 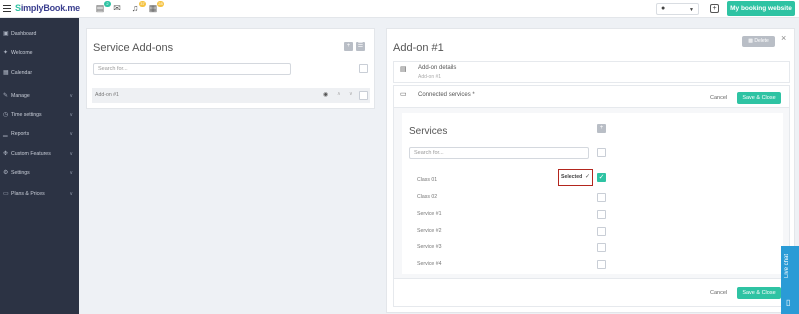 I want to click on section-subtitle: Add-on #1, so click(x=430, y=77).